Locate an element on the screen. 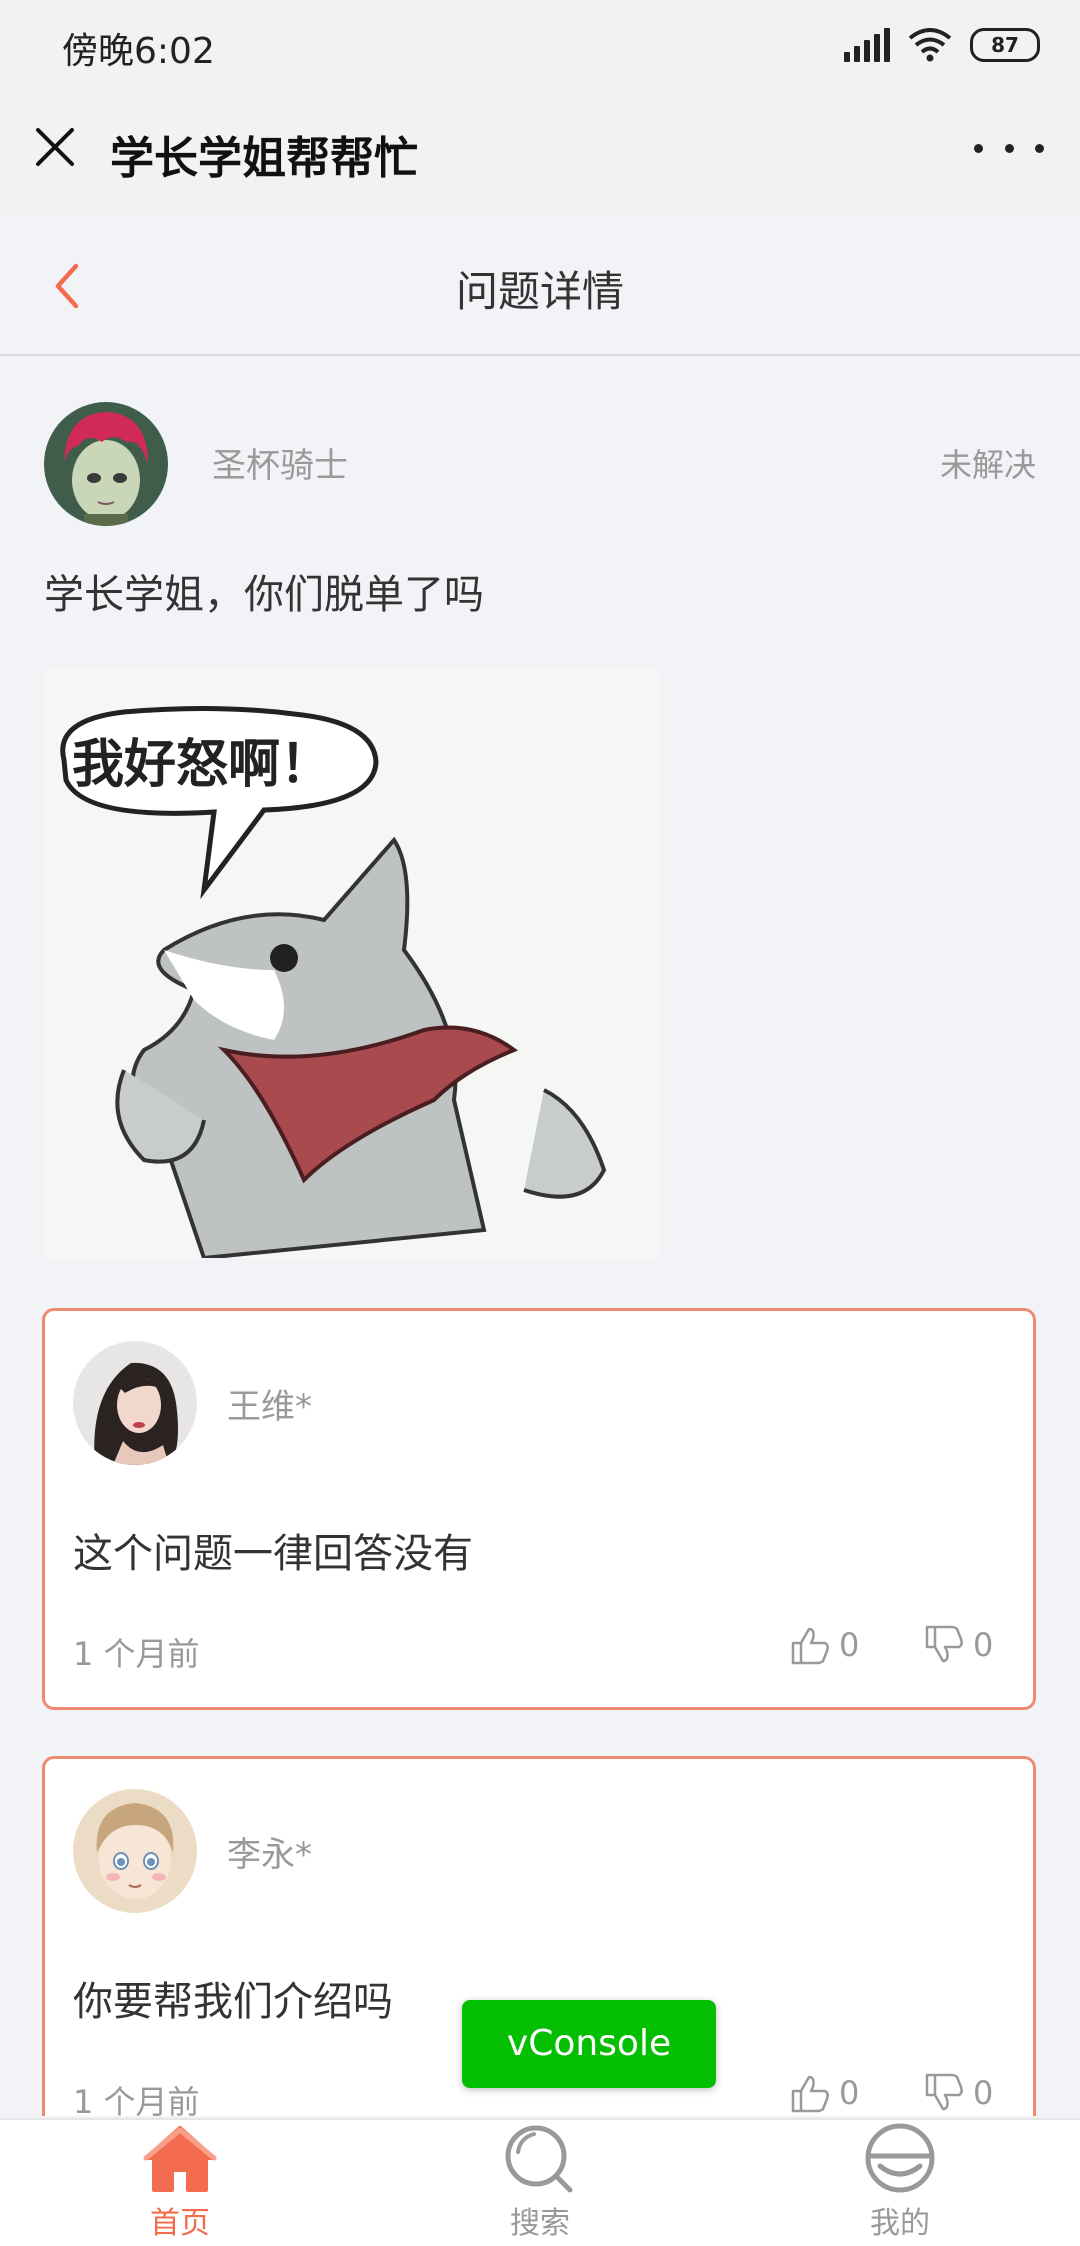 Image resolution: width=1080 pixels, height=2246 pixels. profile-icon is located at coordinates (900, 2158).